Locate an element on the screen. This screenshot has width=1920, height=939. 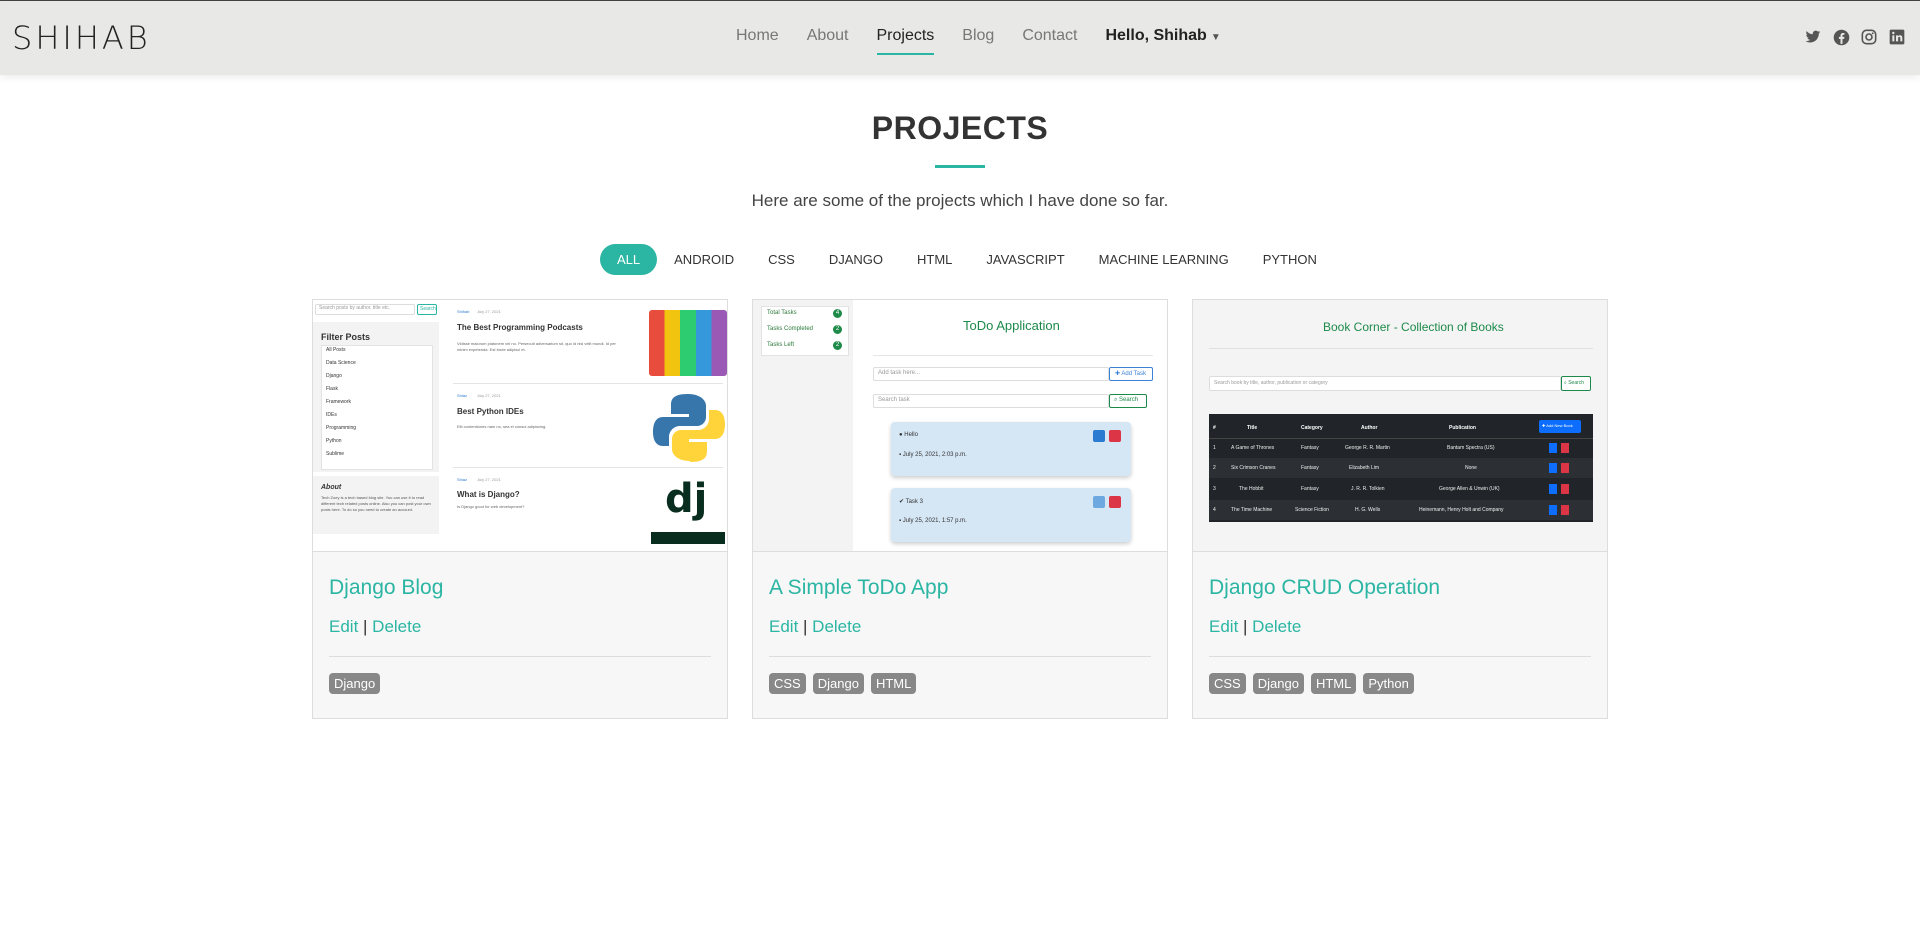
instagram-icon is located at coordinates (1869, 37).